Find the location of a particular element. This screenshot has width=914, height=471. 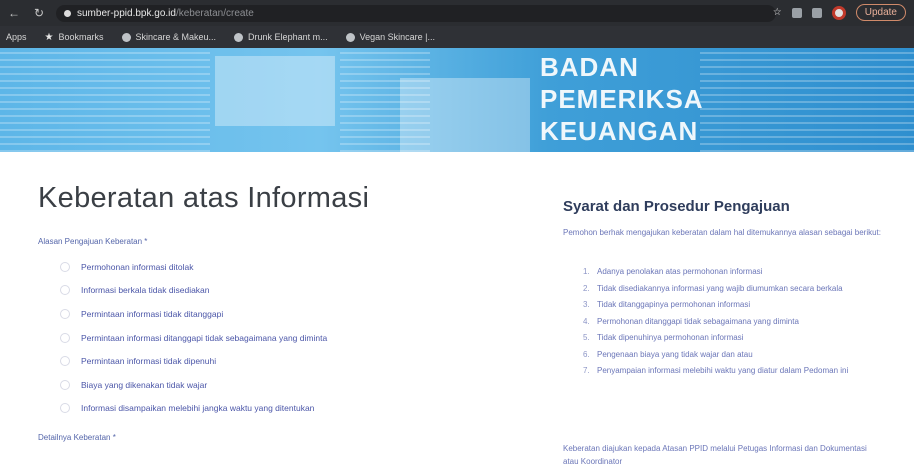

reason-option: Permintaan informasi tidak ditanggapi is located at coordinates (193, 314).